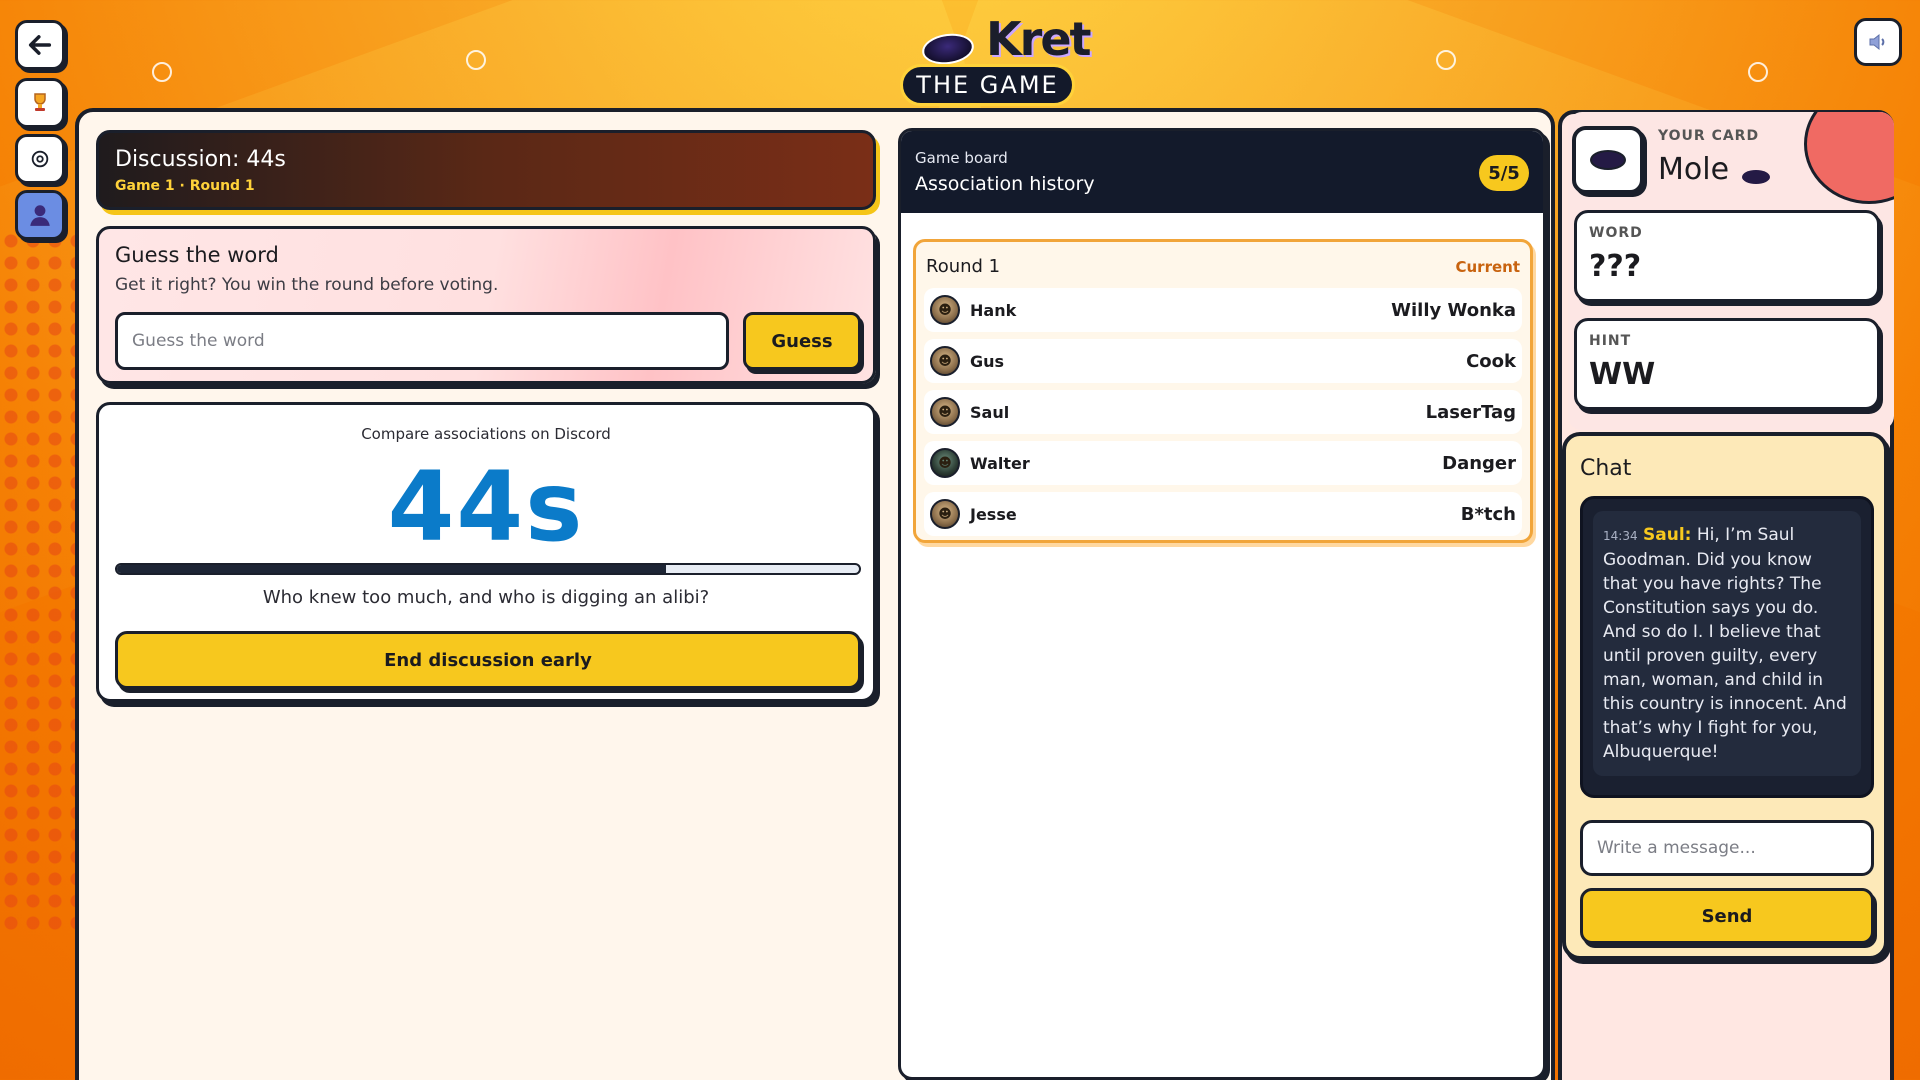  What do you see at coordinates (1223, 361) in the screenshot?
I see `association-row: ☻ Gus Cook` at bounding box center [1223, 361].